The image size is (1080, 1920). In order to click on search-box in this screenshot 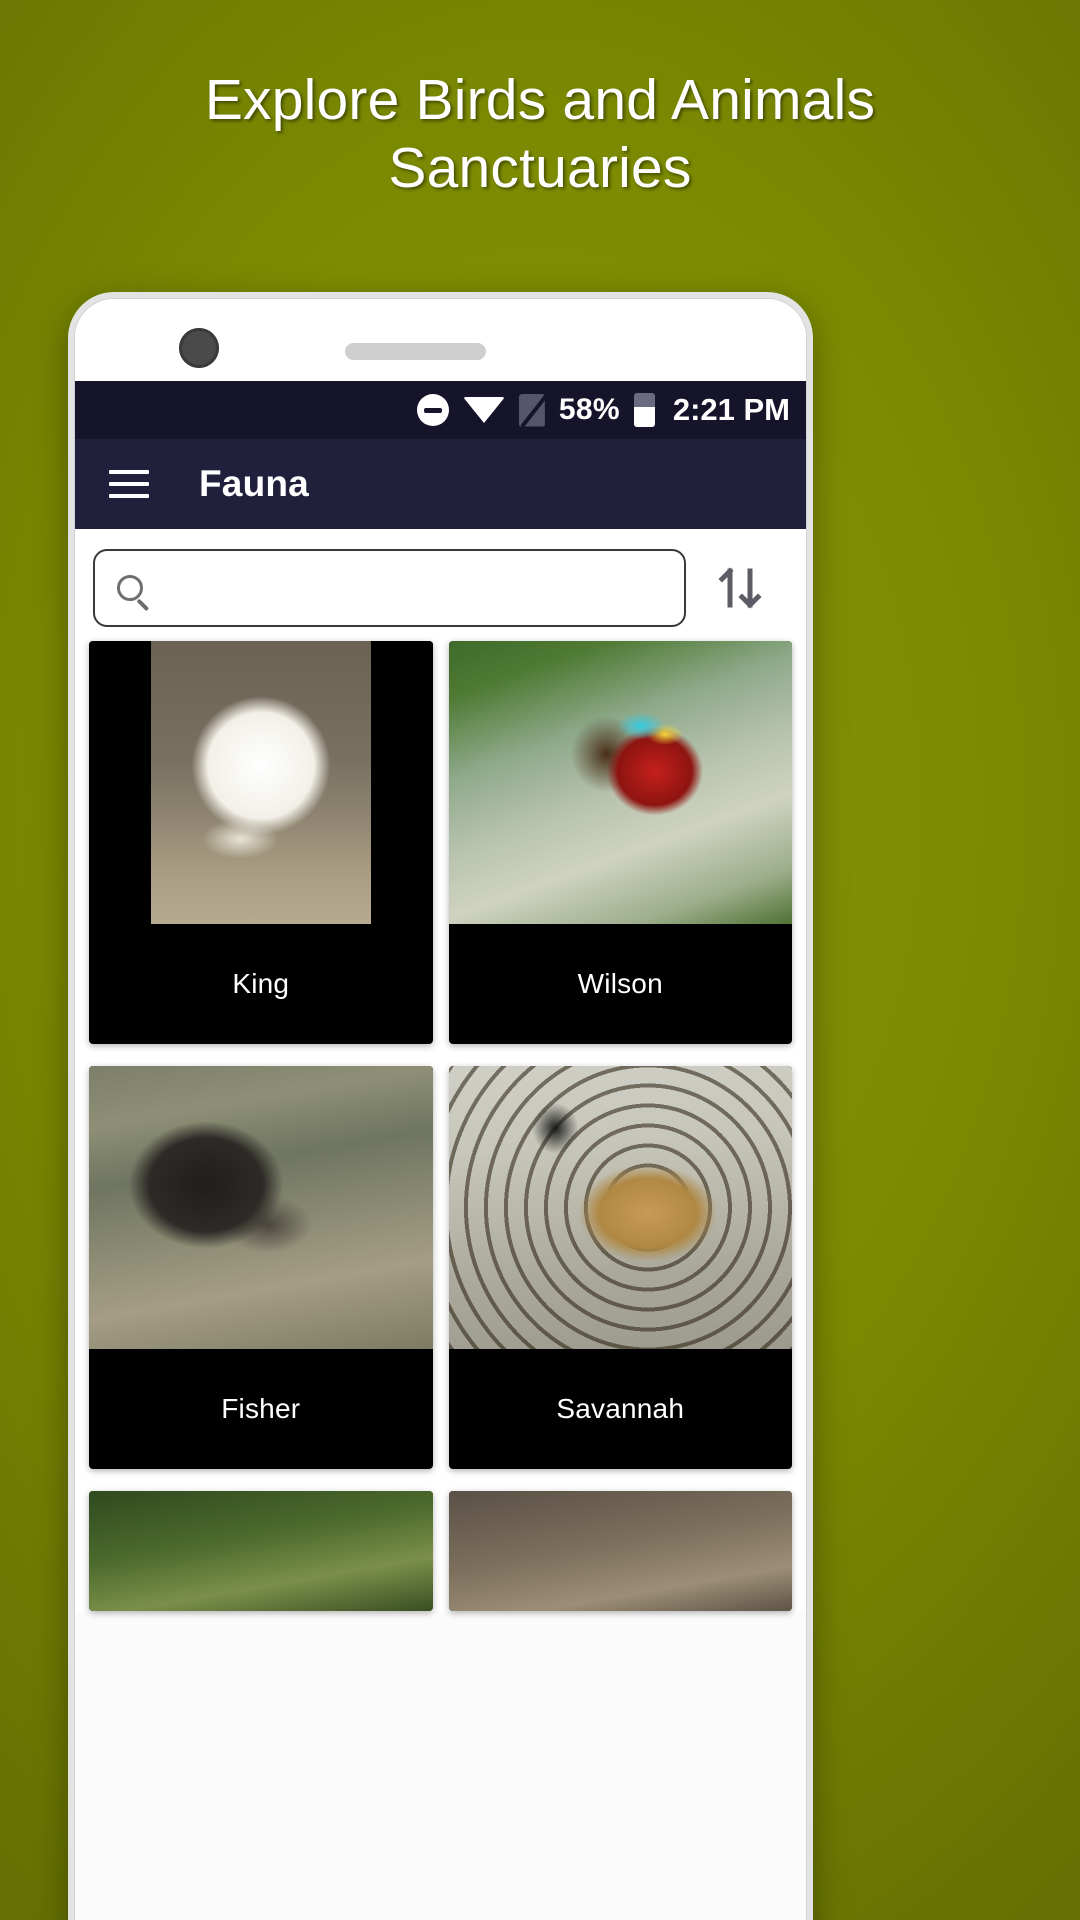, I will do `click(389, 588)`.